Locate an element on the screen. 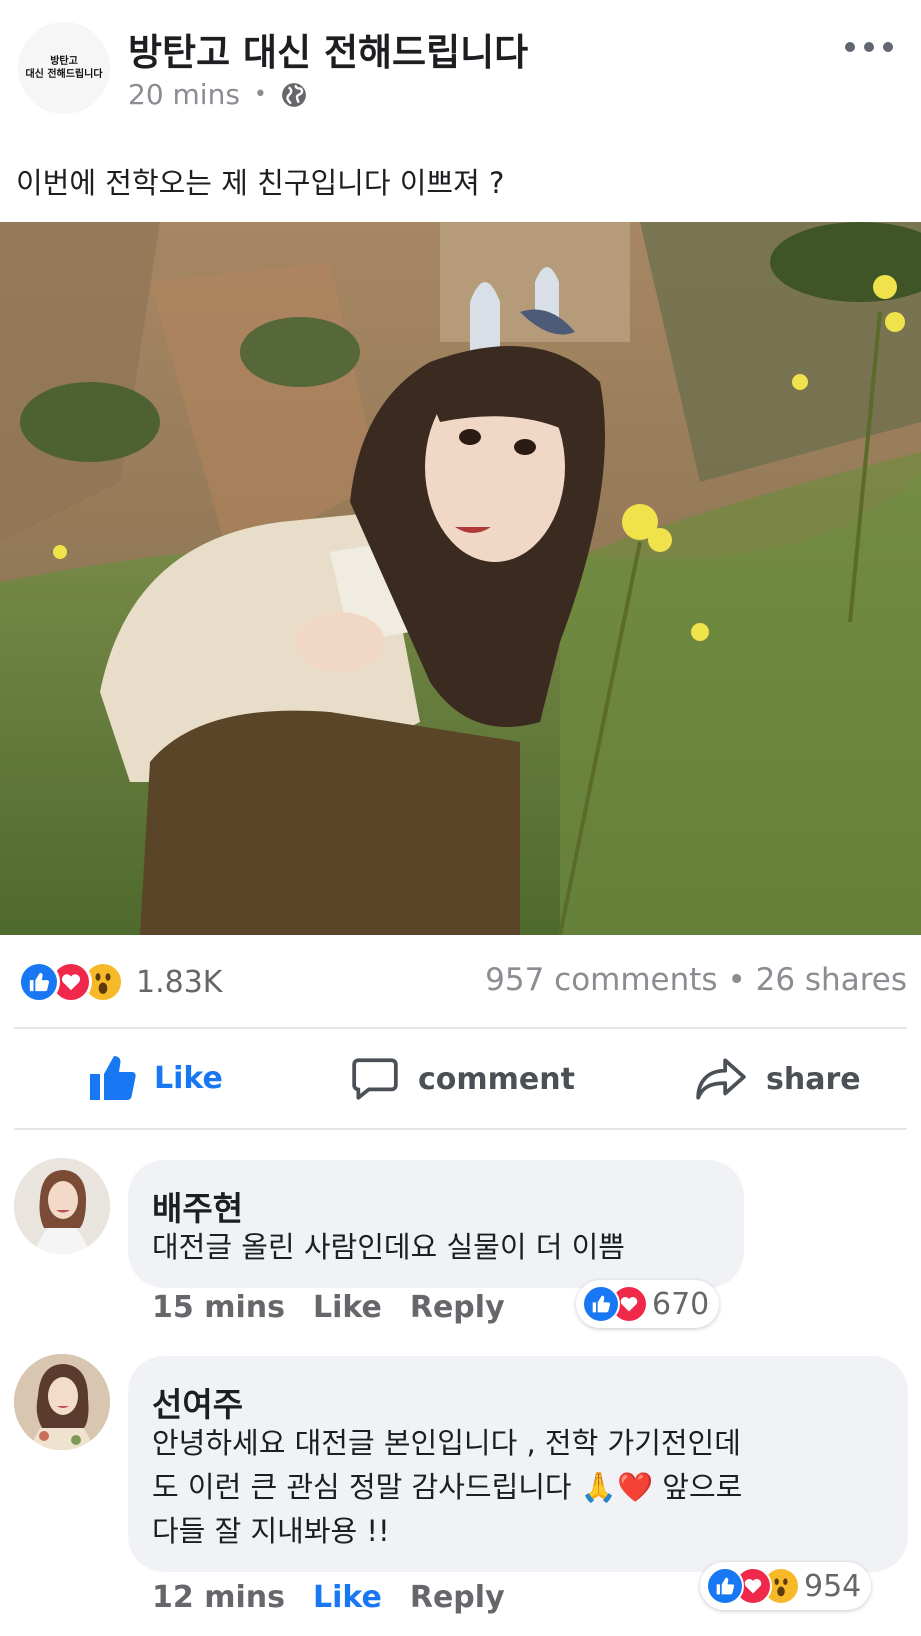 Image resolution: width=921 pixels, height=1636 pixels. post-time: 20 mins is located at coordinates (184, 94).